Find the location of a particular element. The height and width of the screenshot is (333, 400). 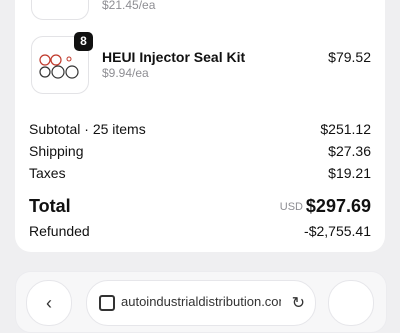

refunded-value: -$2,755.41 is located at coordinates (337, 231).